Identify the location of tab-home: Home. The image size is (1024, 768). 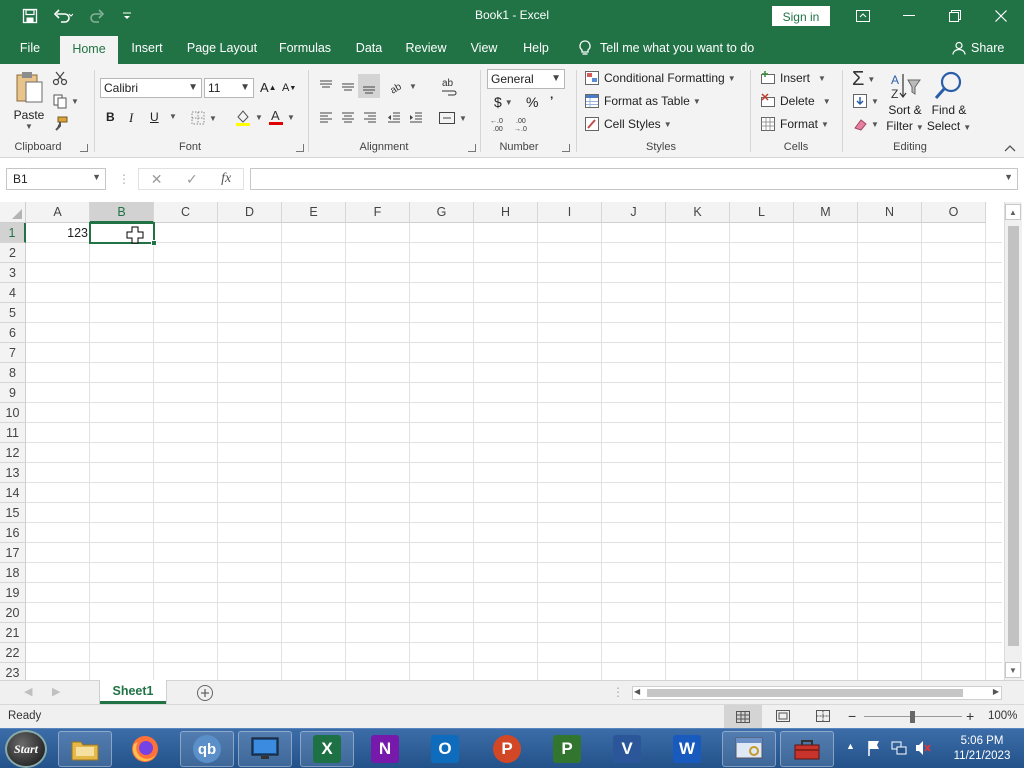
(89, 50).